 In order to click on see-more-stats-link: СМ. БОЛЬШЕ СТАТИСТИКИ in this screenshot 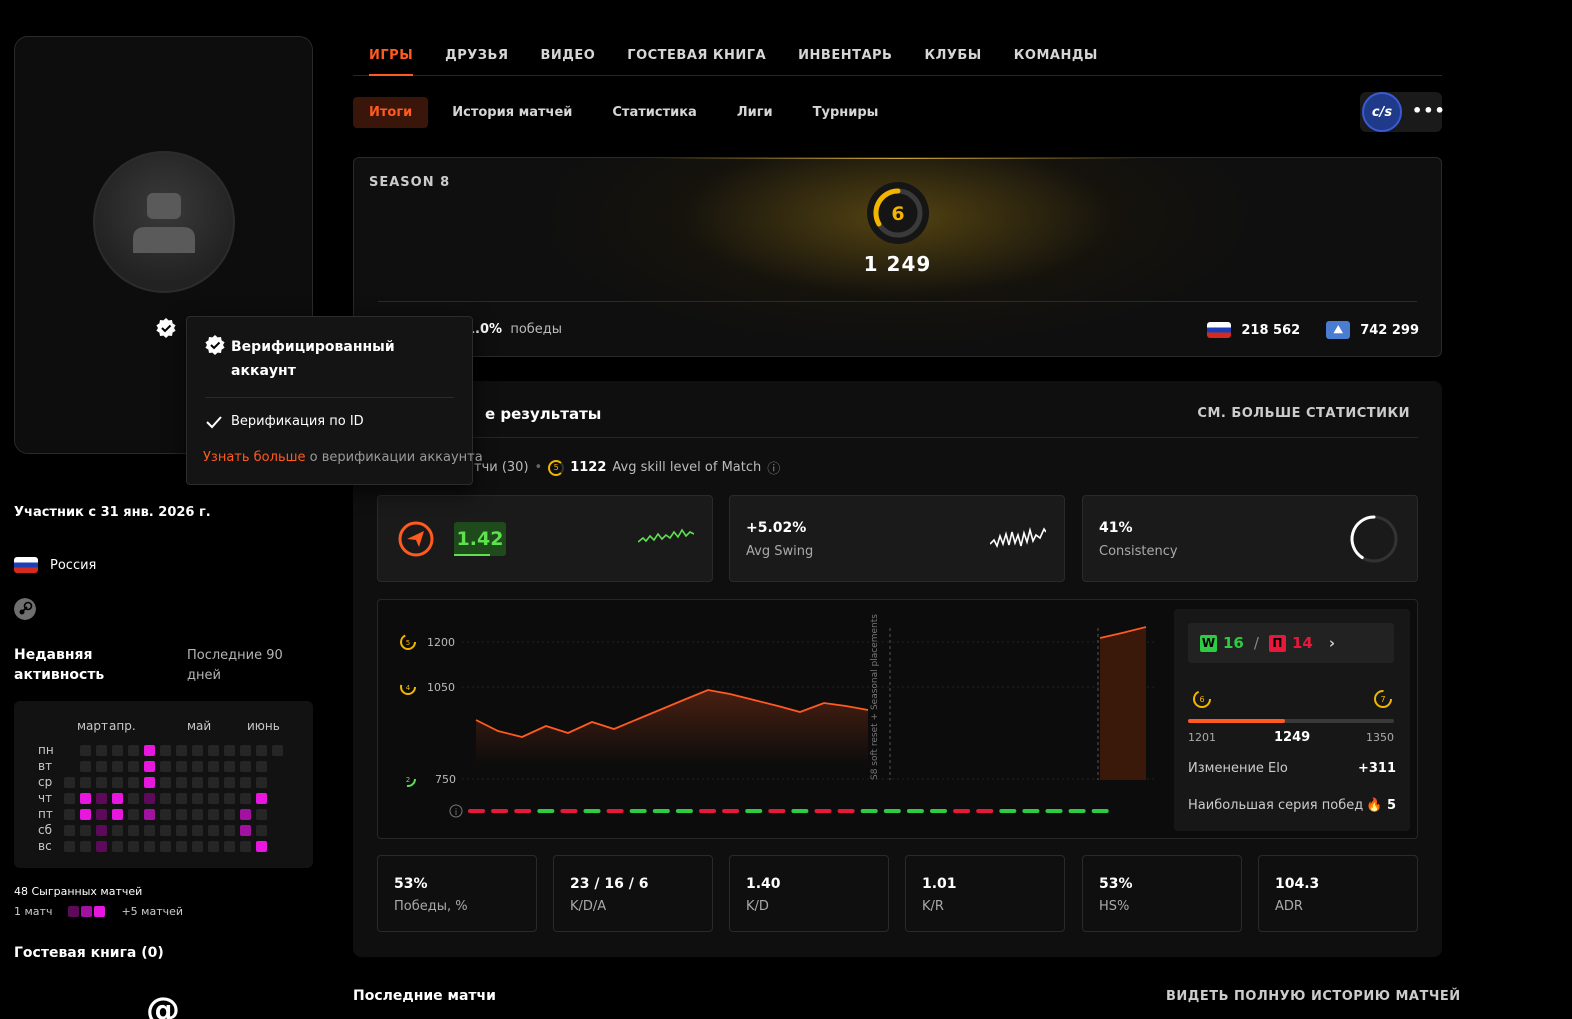, I will do `click(1303, 413)`.